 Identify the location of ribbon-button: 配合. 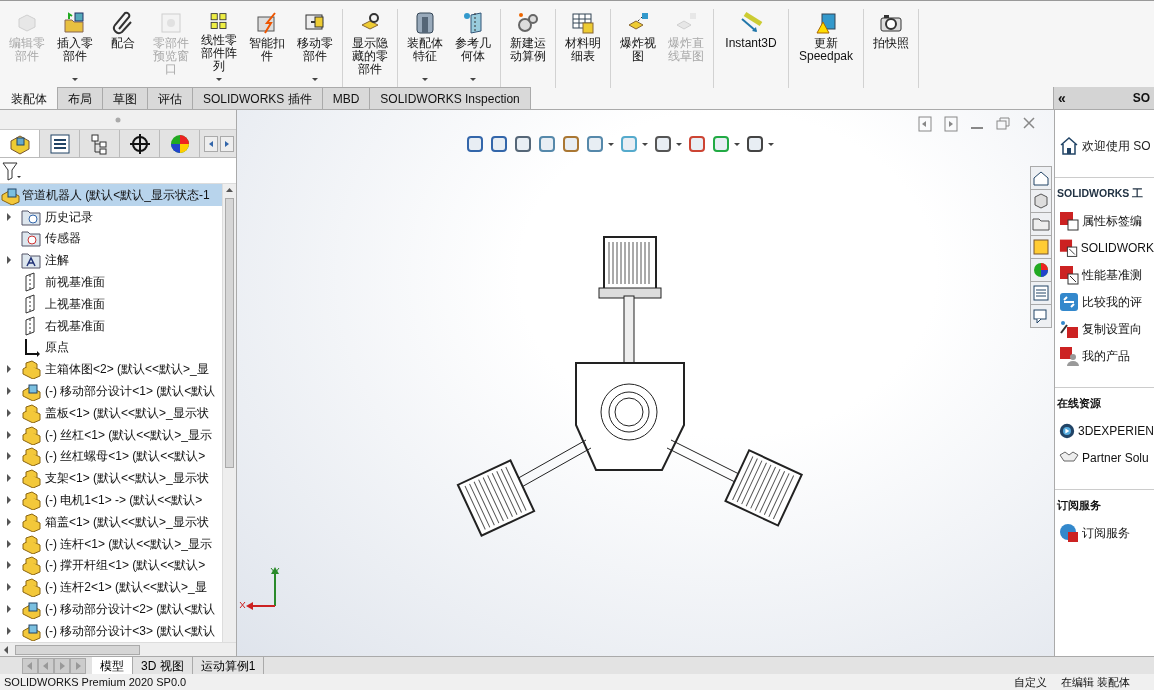
(123, 48).